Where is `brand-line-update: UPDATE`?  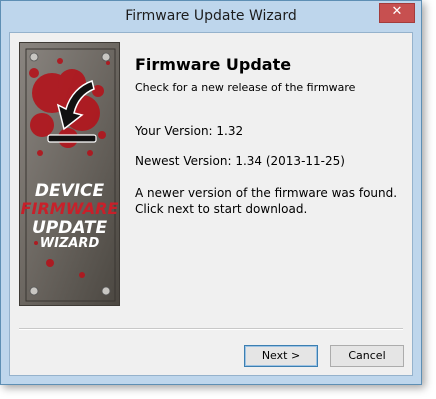 brand-line-update: UPDATE is located at coordinates (69, 228).